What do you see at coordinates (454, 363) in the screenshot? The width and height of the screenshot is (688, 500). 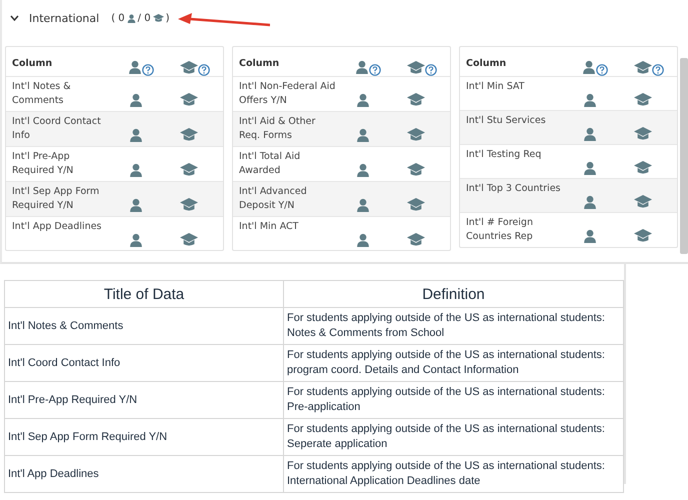 I see `table-cell: For students applying outside of the US as international students: program coord. Details and Contact Information` at bounding box center [454, 363].